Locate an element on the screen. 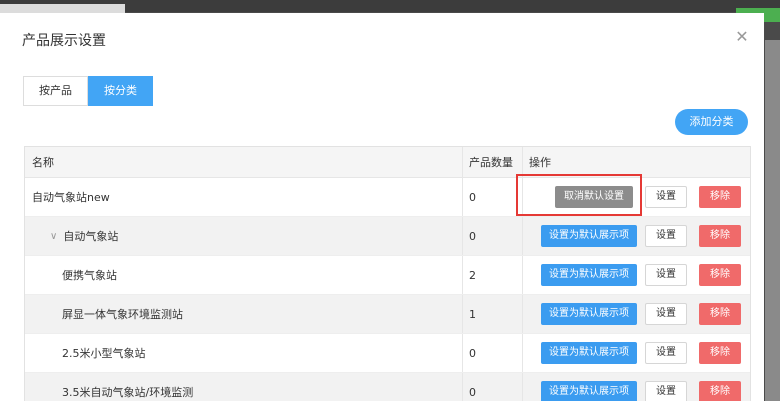 The image size is (780, 401). dialog-title: 产品展示设置 is located at coordinates (64, 41).